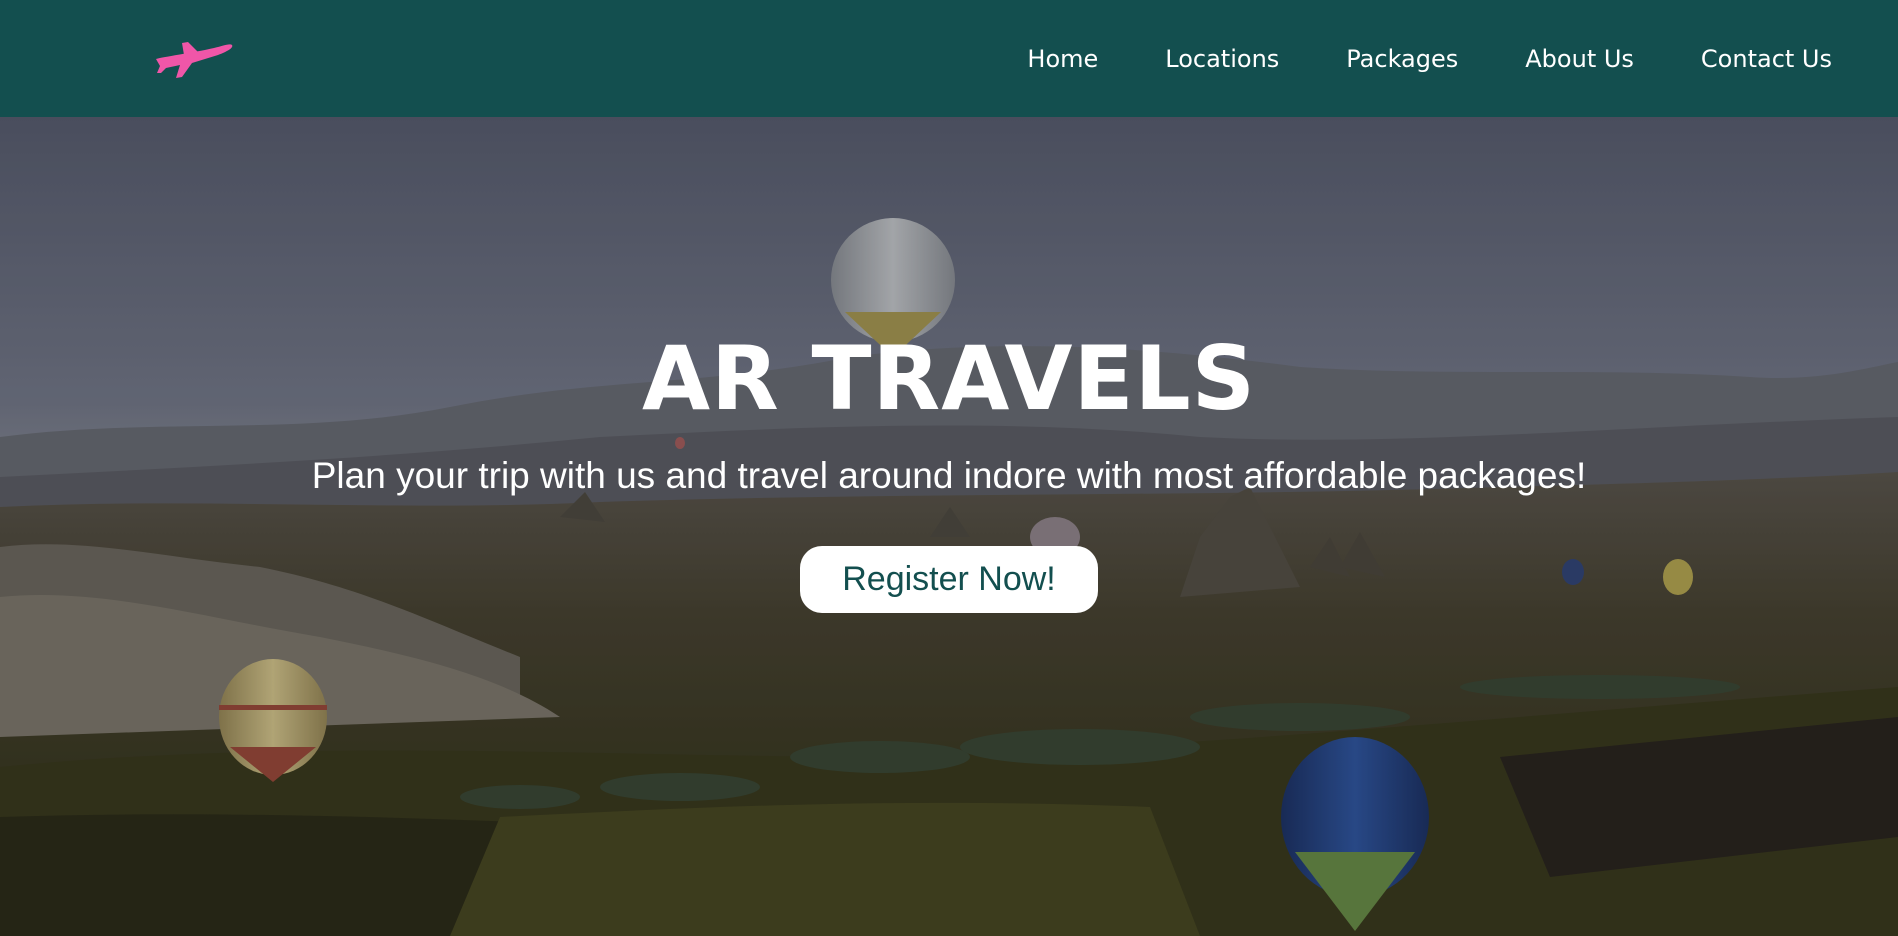  I want to click on hero-title: AR TRAVELS, so click(949, 378).